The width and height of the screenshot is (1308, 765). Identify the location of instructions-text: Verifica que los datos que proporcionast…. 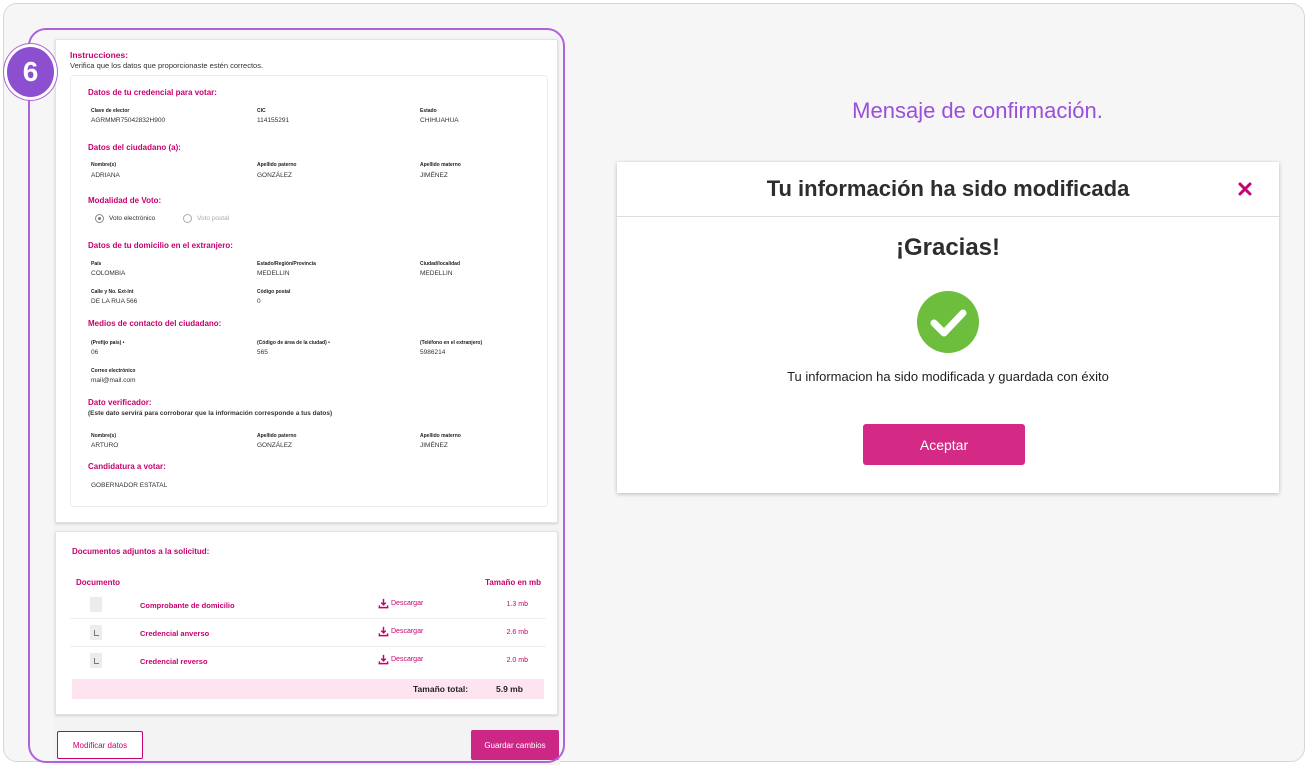
(167, 65).